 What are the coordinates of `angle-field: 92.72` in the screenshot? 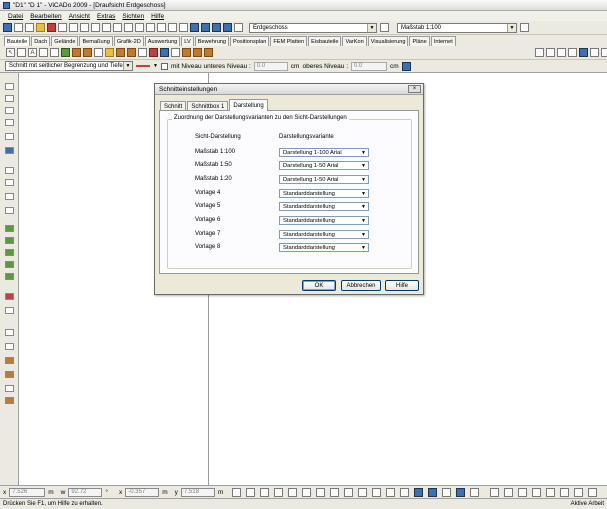 It's located at (85, 492).